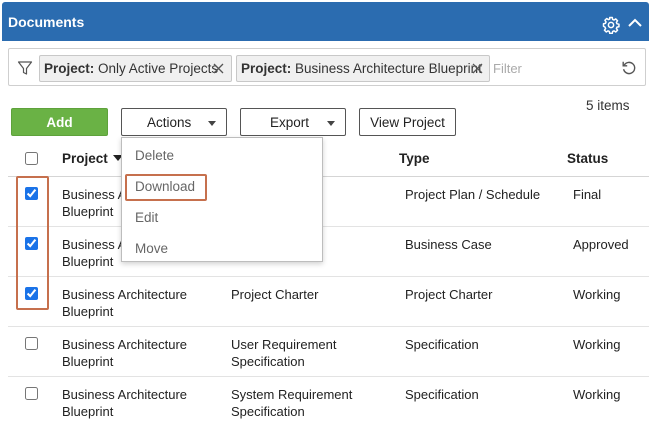 The width and height of the screenshot is (651, 426). I want to click on actions-dropdown-button: Actions, so click(174, 122).